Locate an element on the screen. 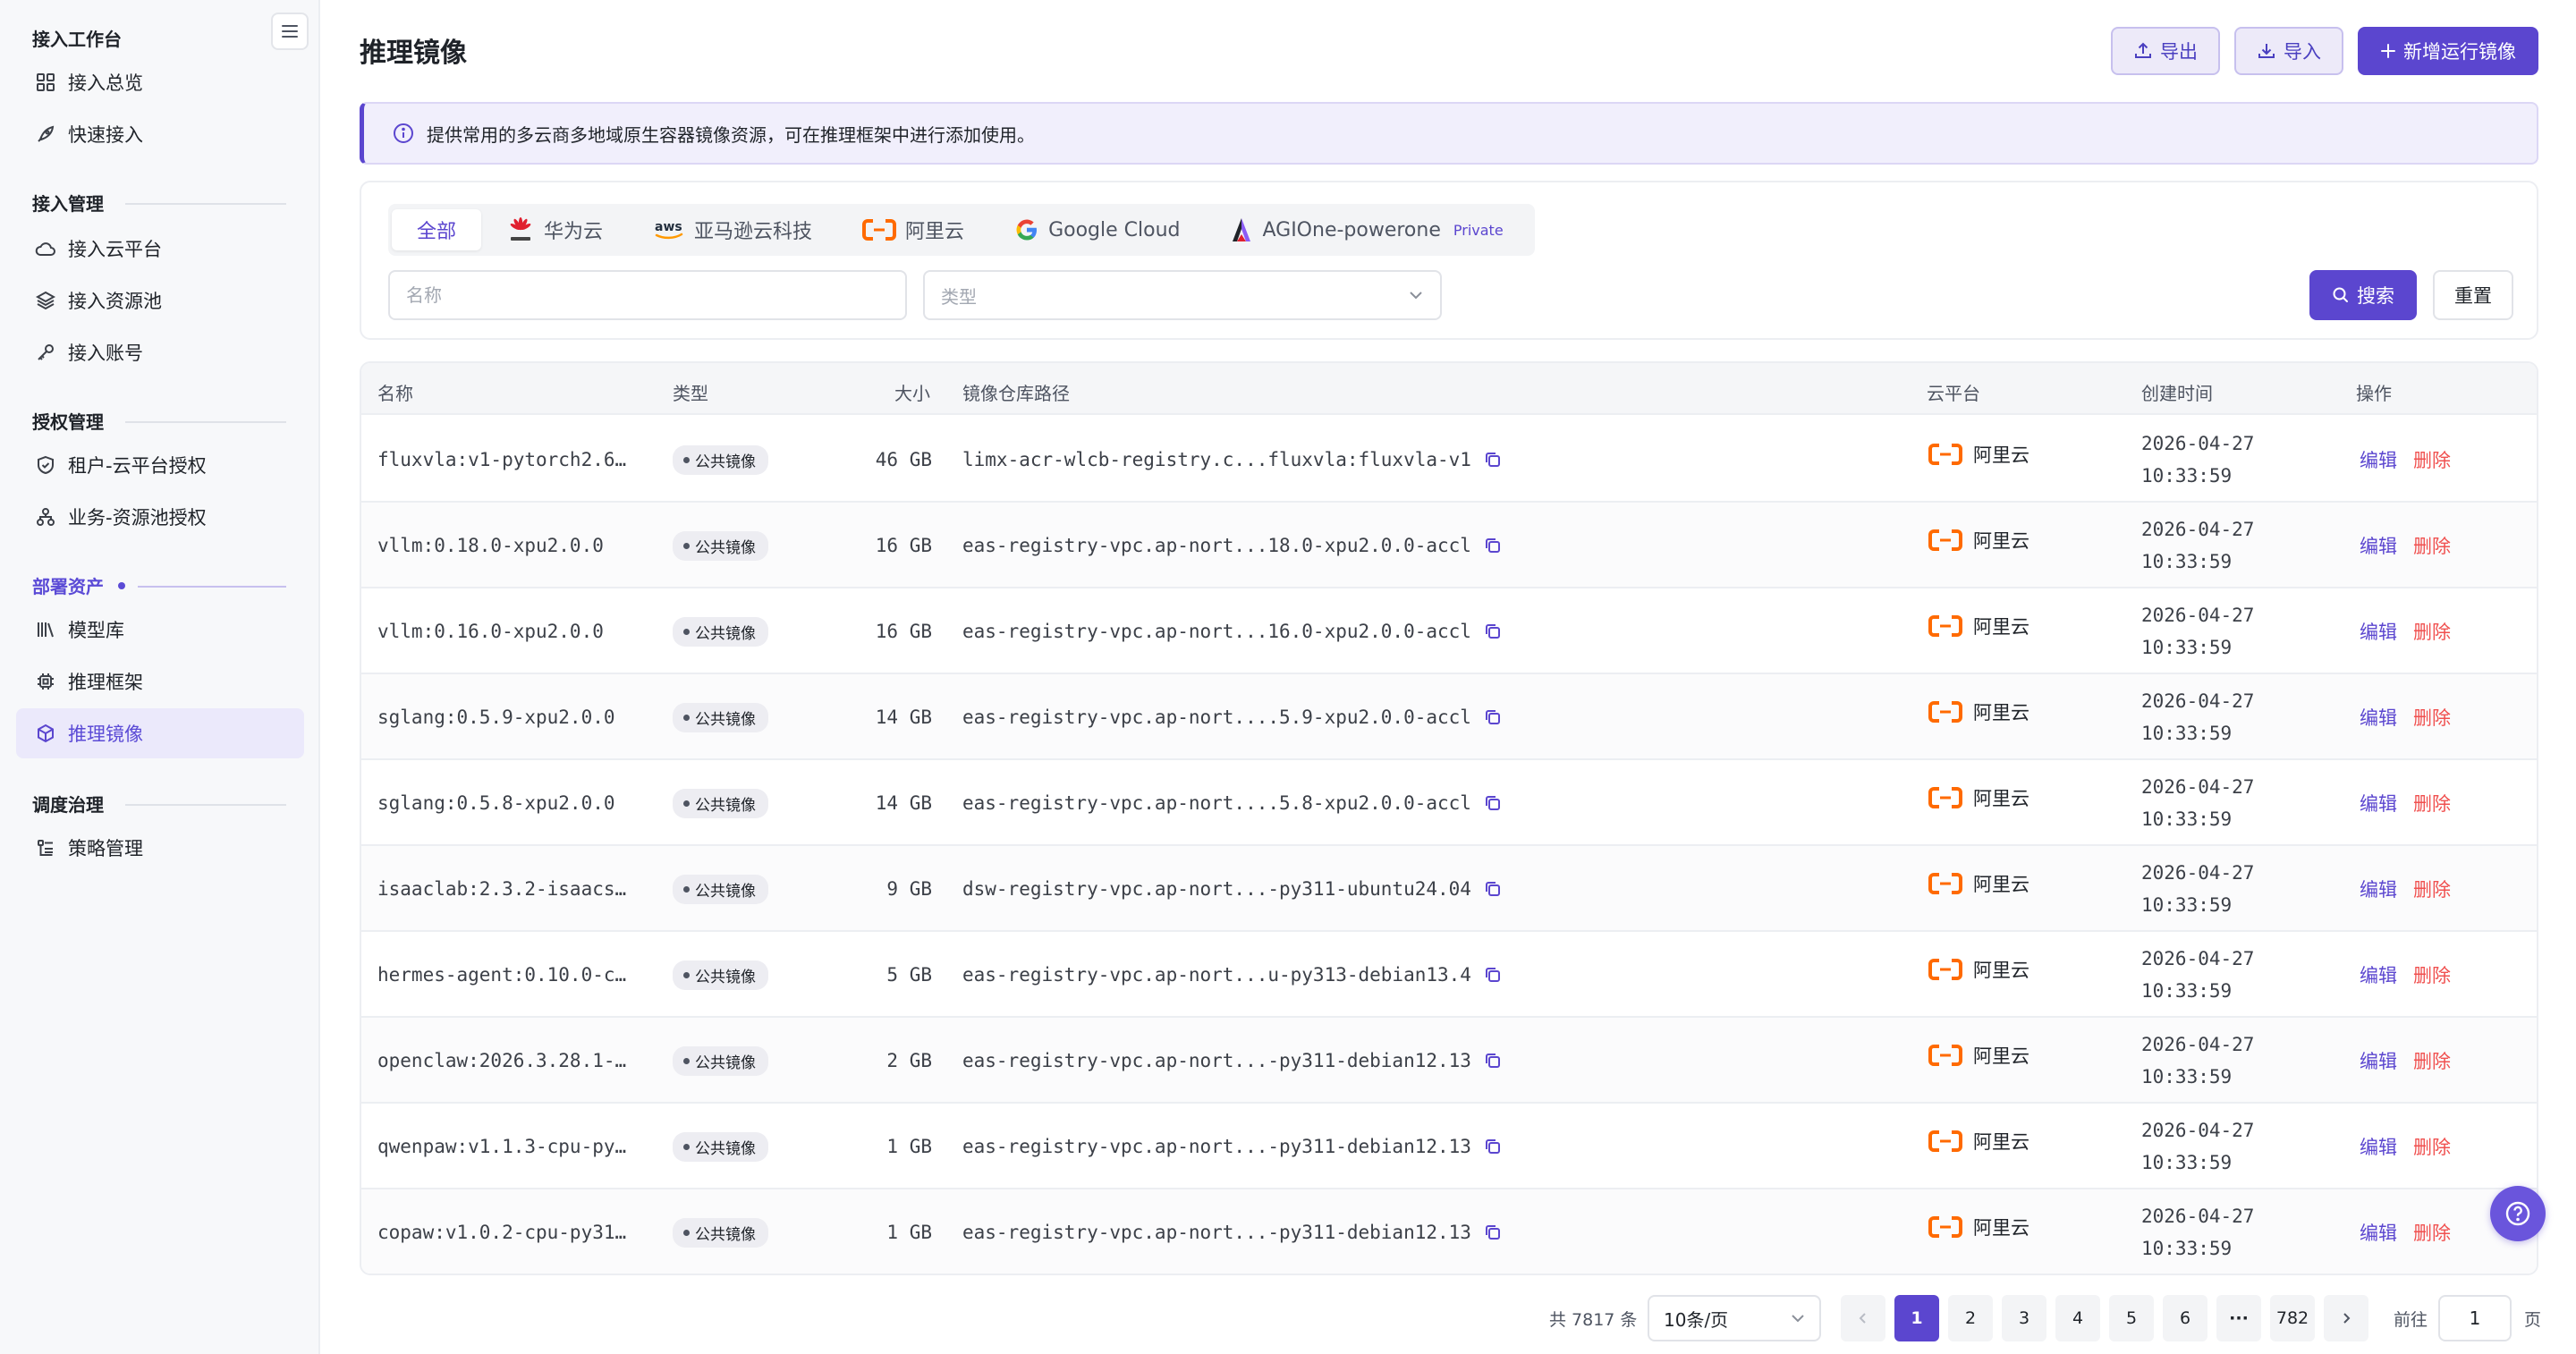  page-button: 2 is located at coordinates (1970, 1318).